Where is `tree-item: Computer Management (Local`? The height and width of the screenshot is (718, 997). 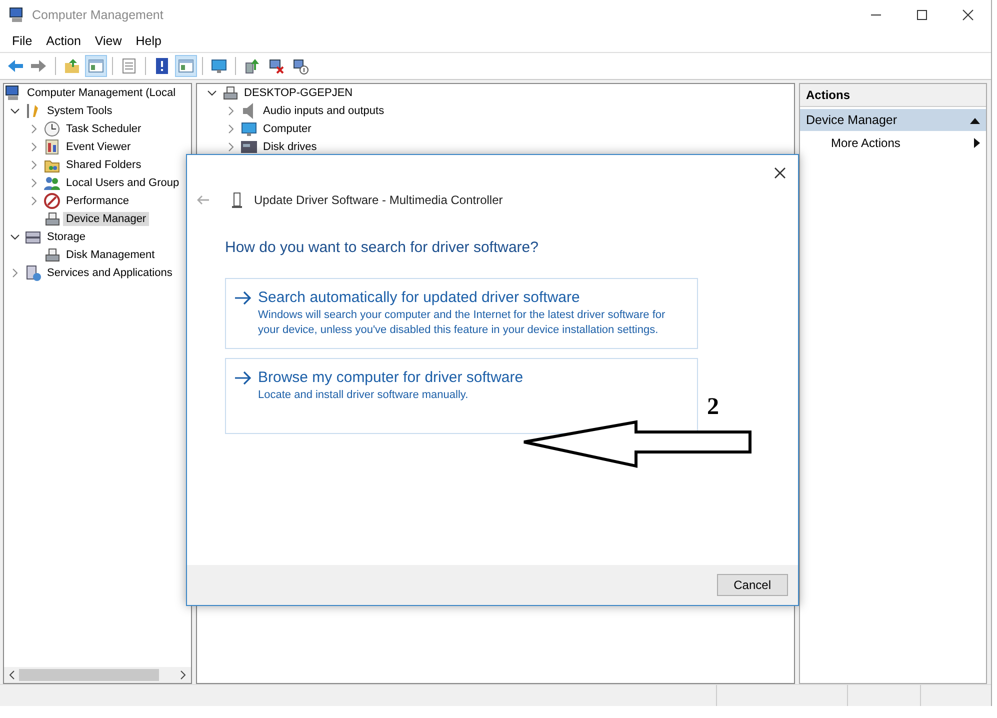
tree-item: Computer Management (Local is located at coordinates (101, 93).